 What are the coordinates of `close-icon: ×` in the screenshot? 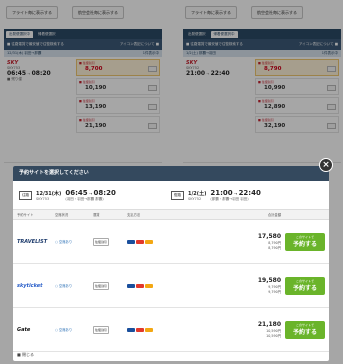 It's located at (326, 165).